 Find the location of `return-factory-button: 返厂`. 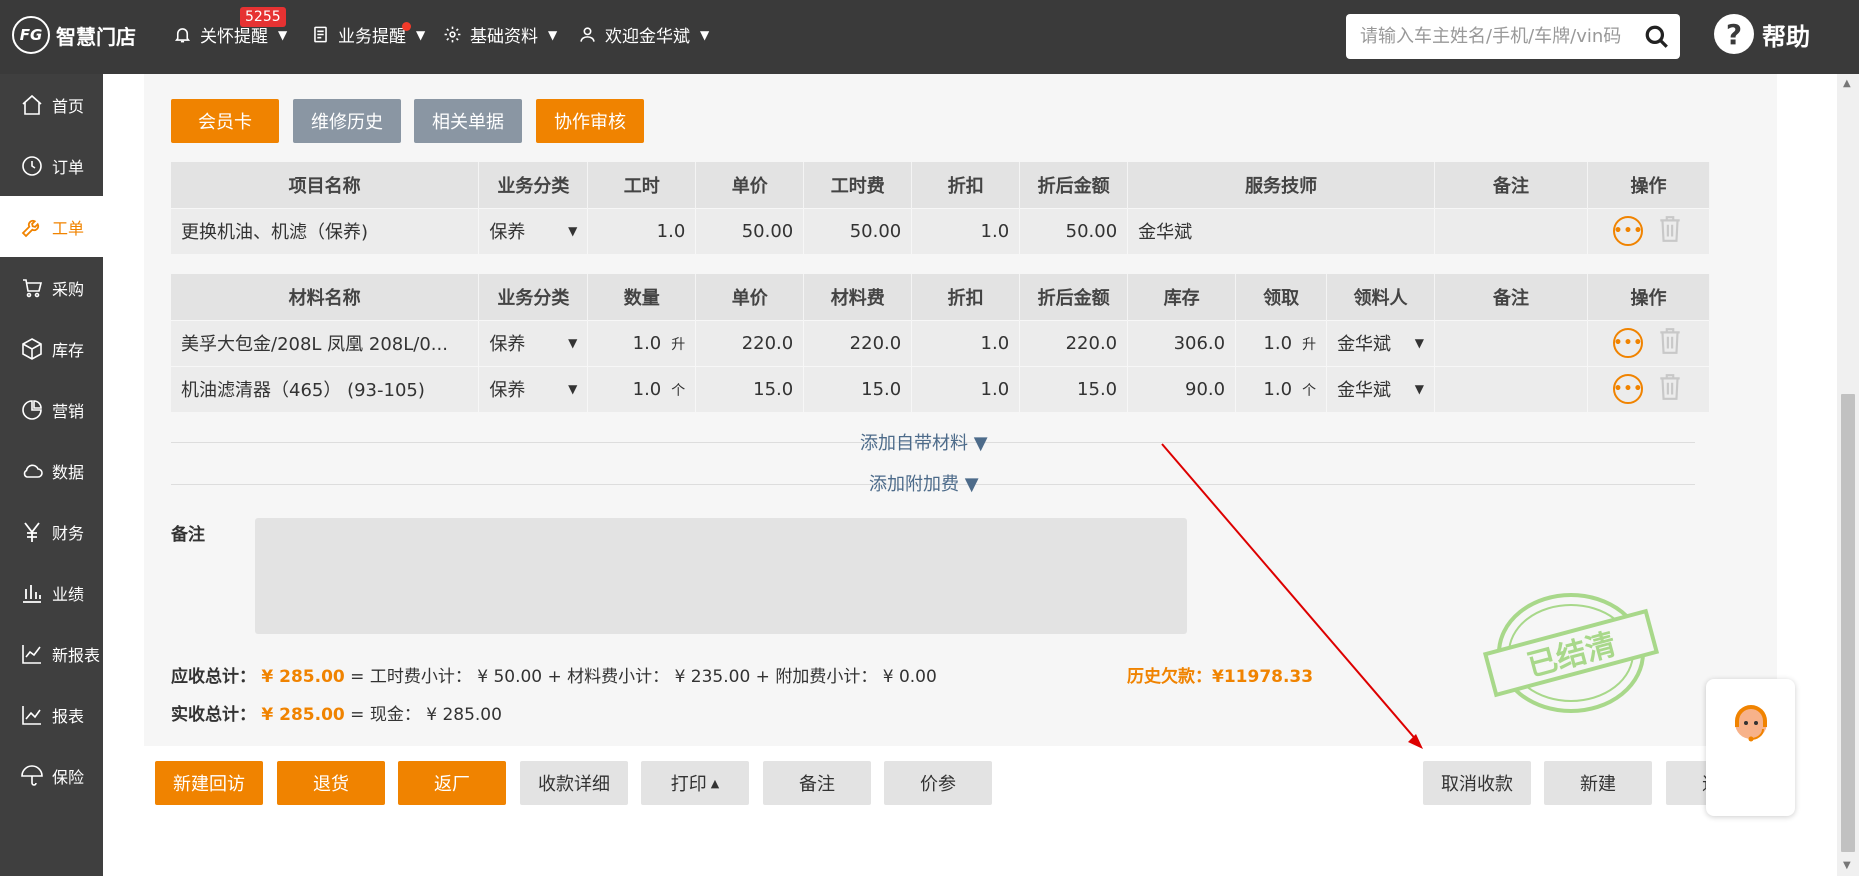

return-factory-button: 返厂 is located at coordinates (452, 783).